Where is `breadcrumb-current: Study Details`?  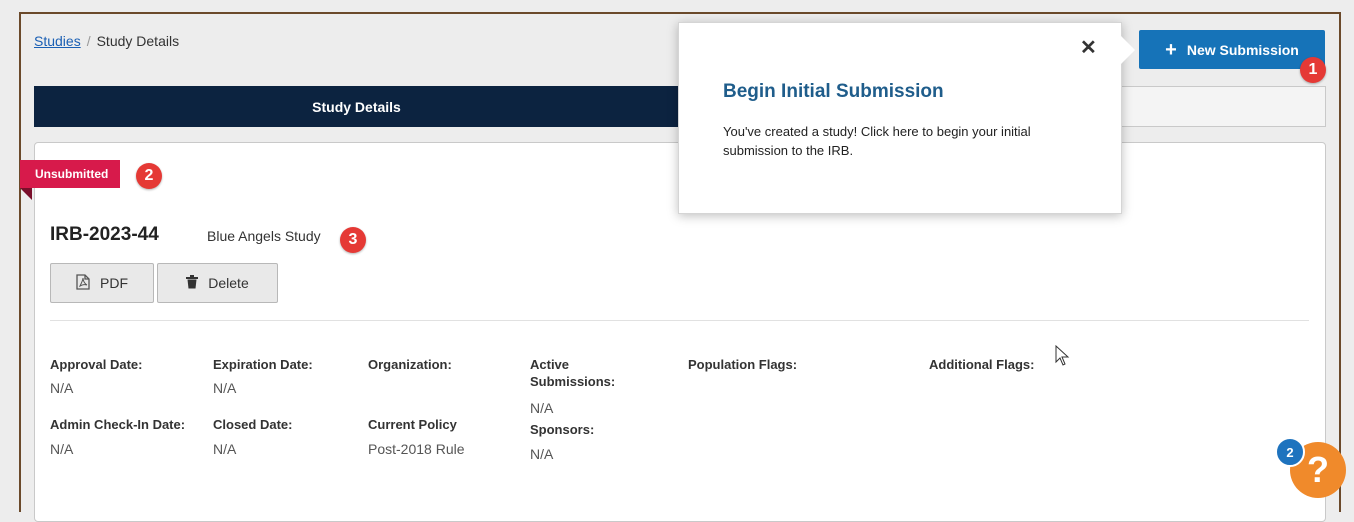 breadcrumb-current: Study Details is located at coordinates (138, 41).